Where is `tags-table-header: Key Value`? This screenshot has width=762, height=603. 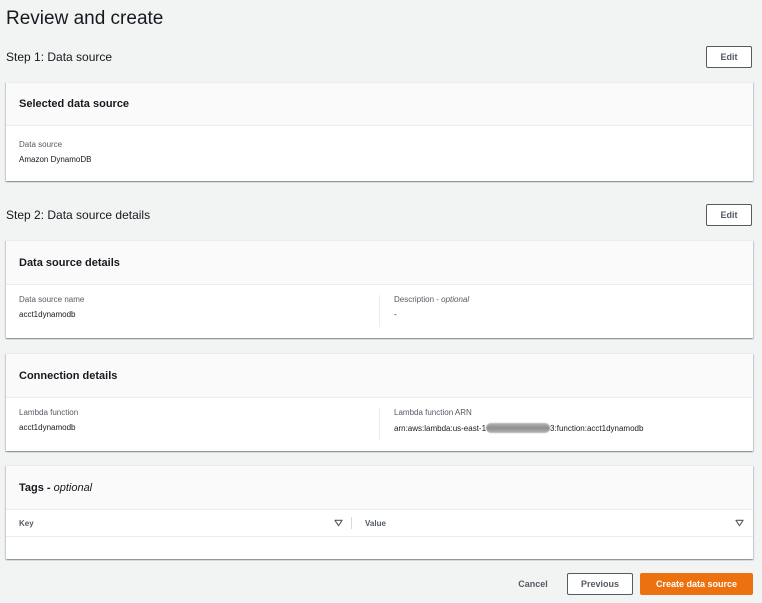 tags-table-header: Key Value is located at coordinates (379, 523).